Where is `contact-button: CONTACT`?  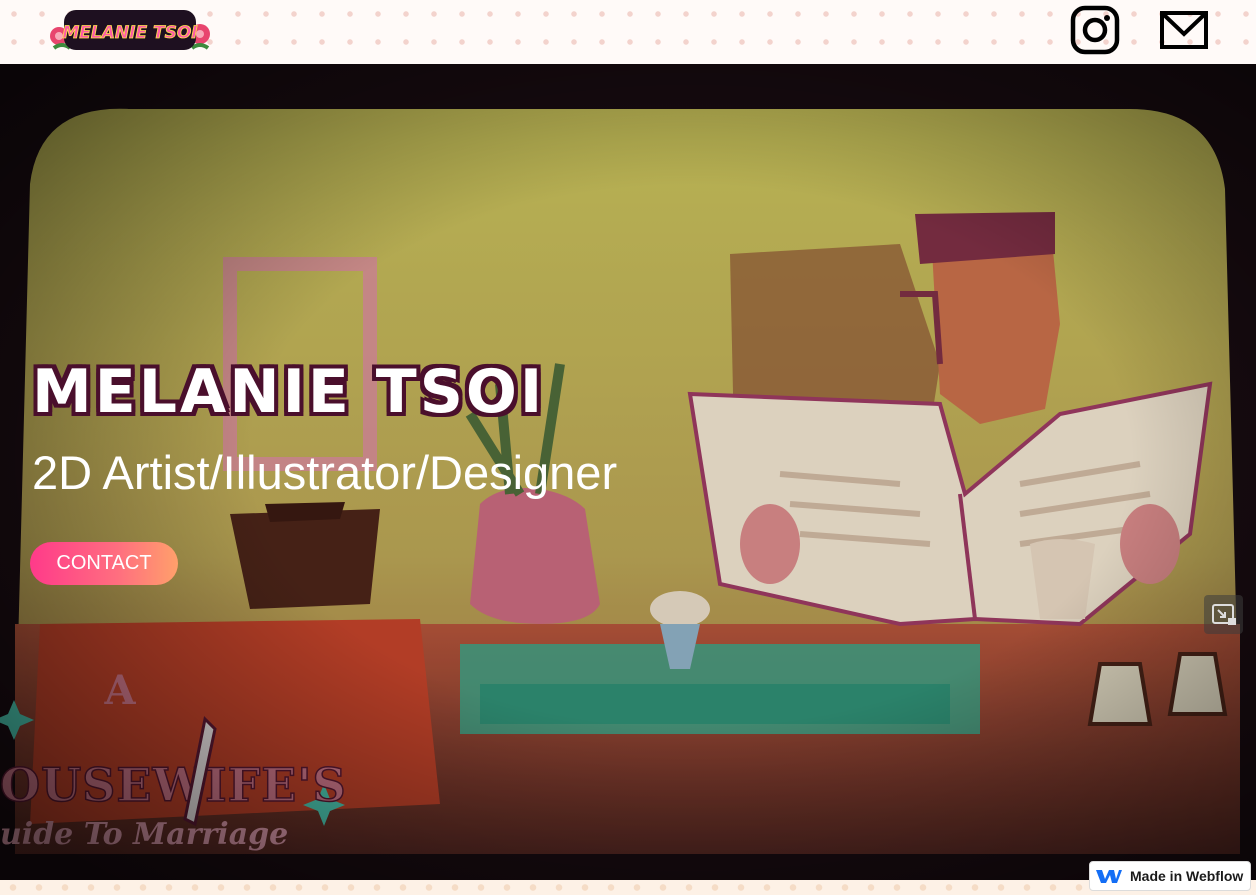 contact-button: CONTACT is located at coordinates (104, 563).